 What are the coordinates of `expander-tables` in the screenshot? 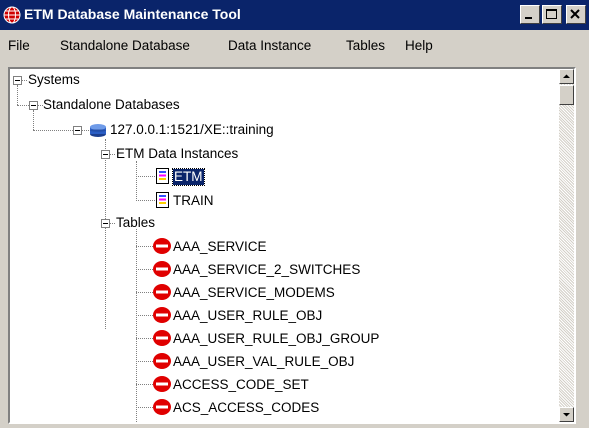 It's located at (105, 223).